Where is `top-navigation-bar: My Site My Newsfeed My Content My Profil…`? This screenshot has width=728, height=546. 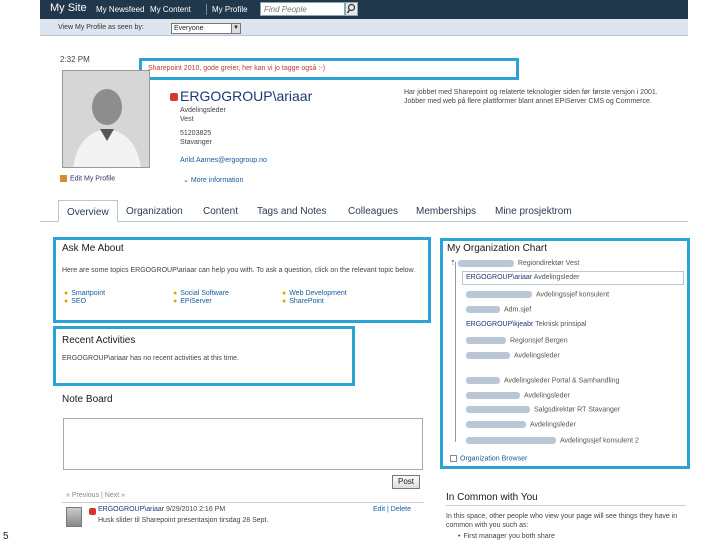
top-navigation-bar: My Site My Newsfeed My Content My Profil… is located at coordinates (364, 9).